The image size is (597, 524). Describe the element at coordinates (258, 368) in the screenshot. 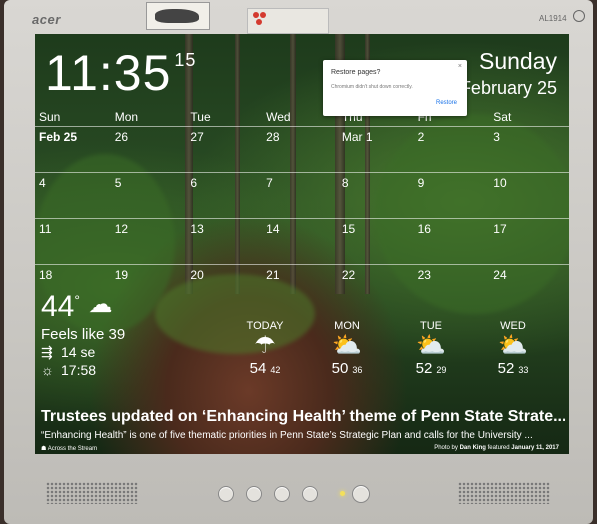

I see `forecast-high: 54` at that location.